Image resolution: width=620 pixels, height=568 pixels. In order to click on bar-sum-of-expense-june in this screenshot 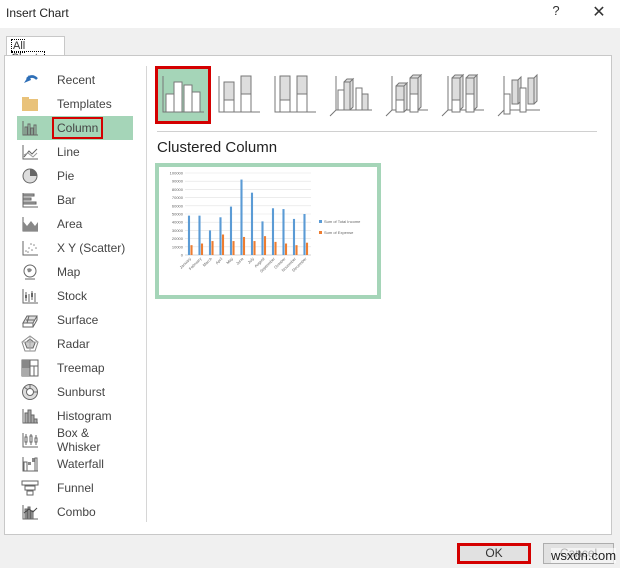, I will do `click(244, 245)`.